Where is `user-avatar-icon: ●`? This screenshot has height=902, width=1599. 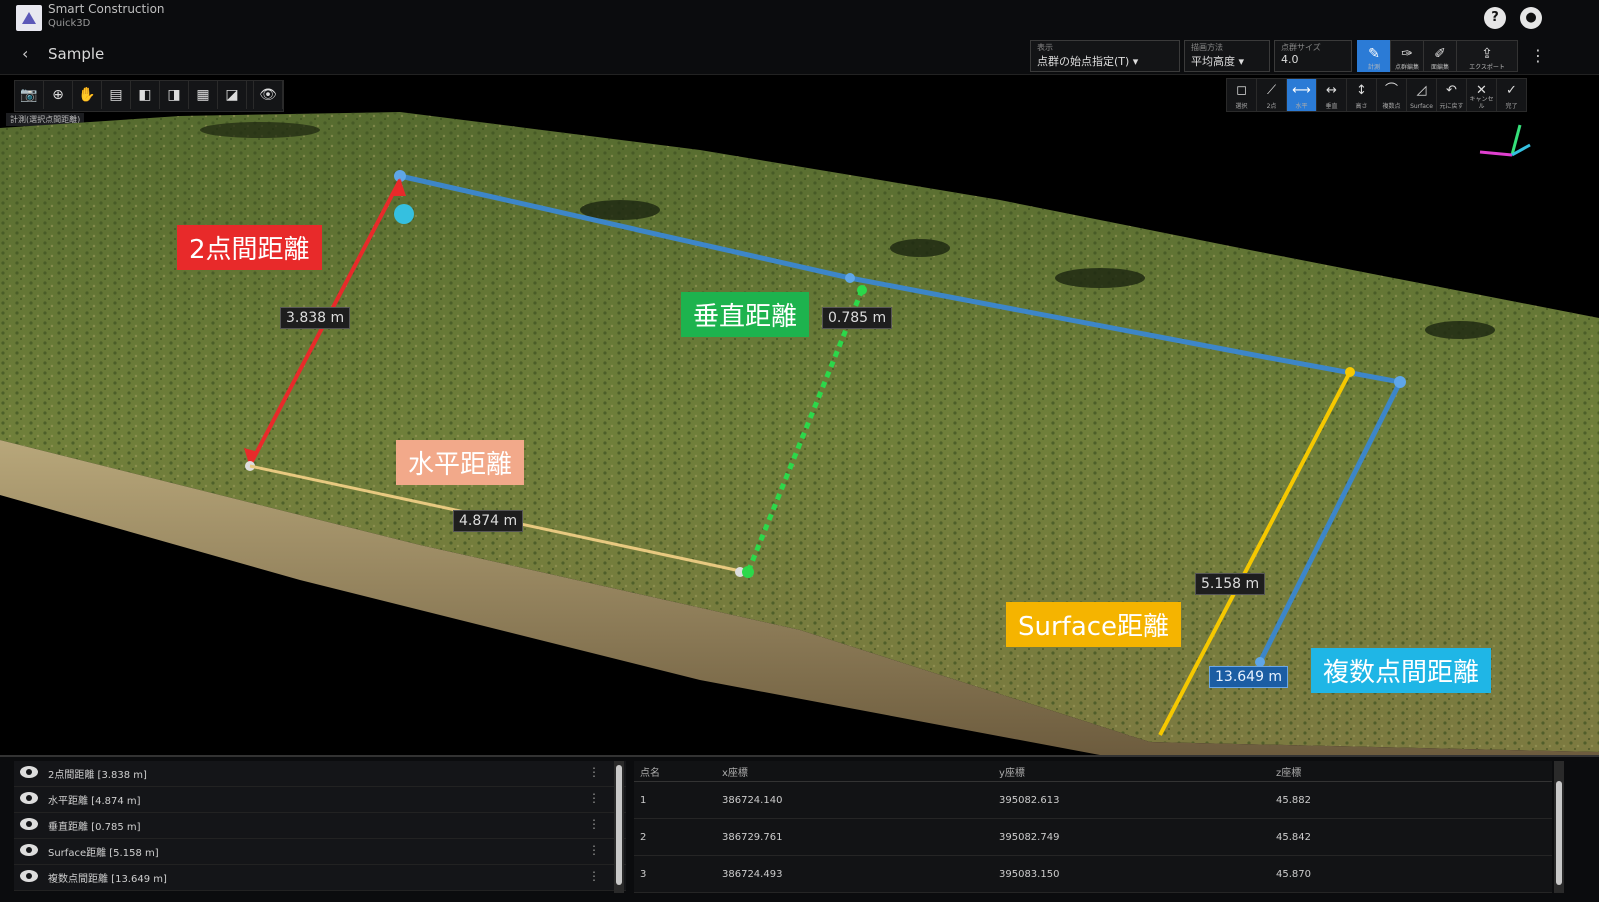
user-avatar-icon: ● is located at coordinates (1531, 18).